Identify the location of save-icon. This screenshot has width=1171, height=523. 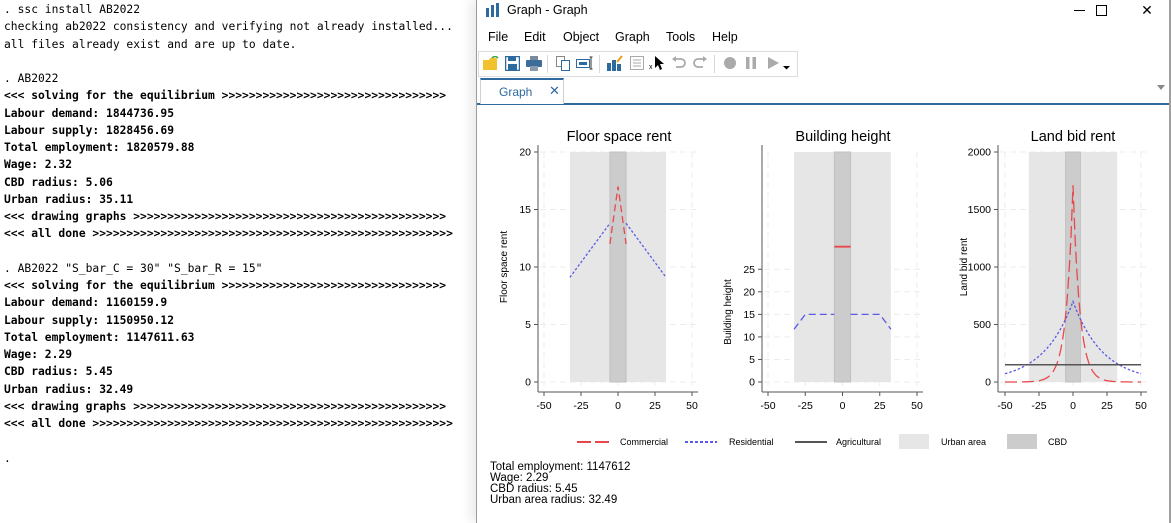
(512, 63).